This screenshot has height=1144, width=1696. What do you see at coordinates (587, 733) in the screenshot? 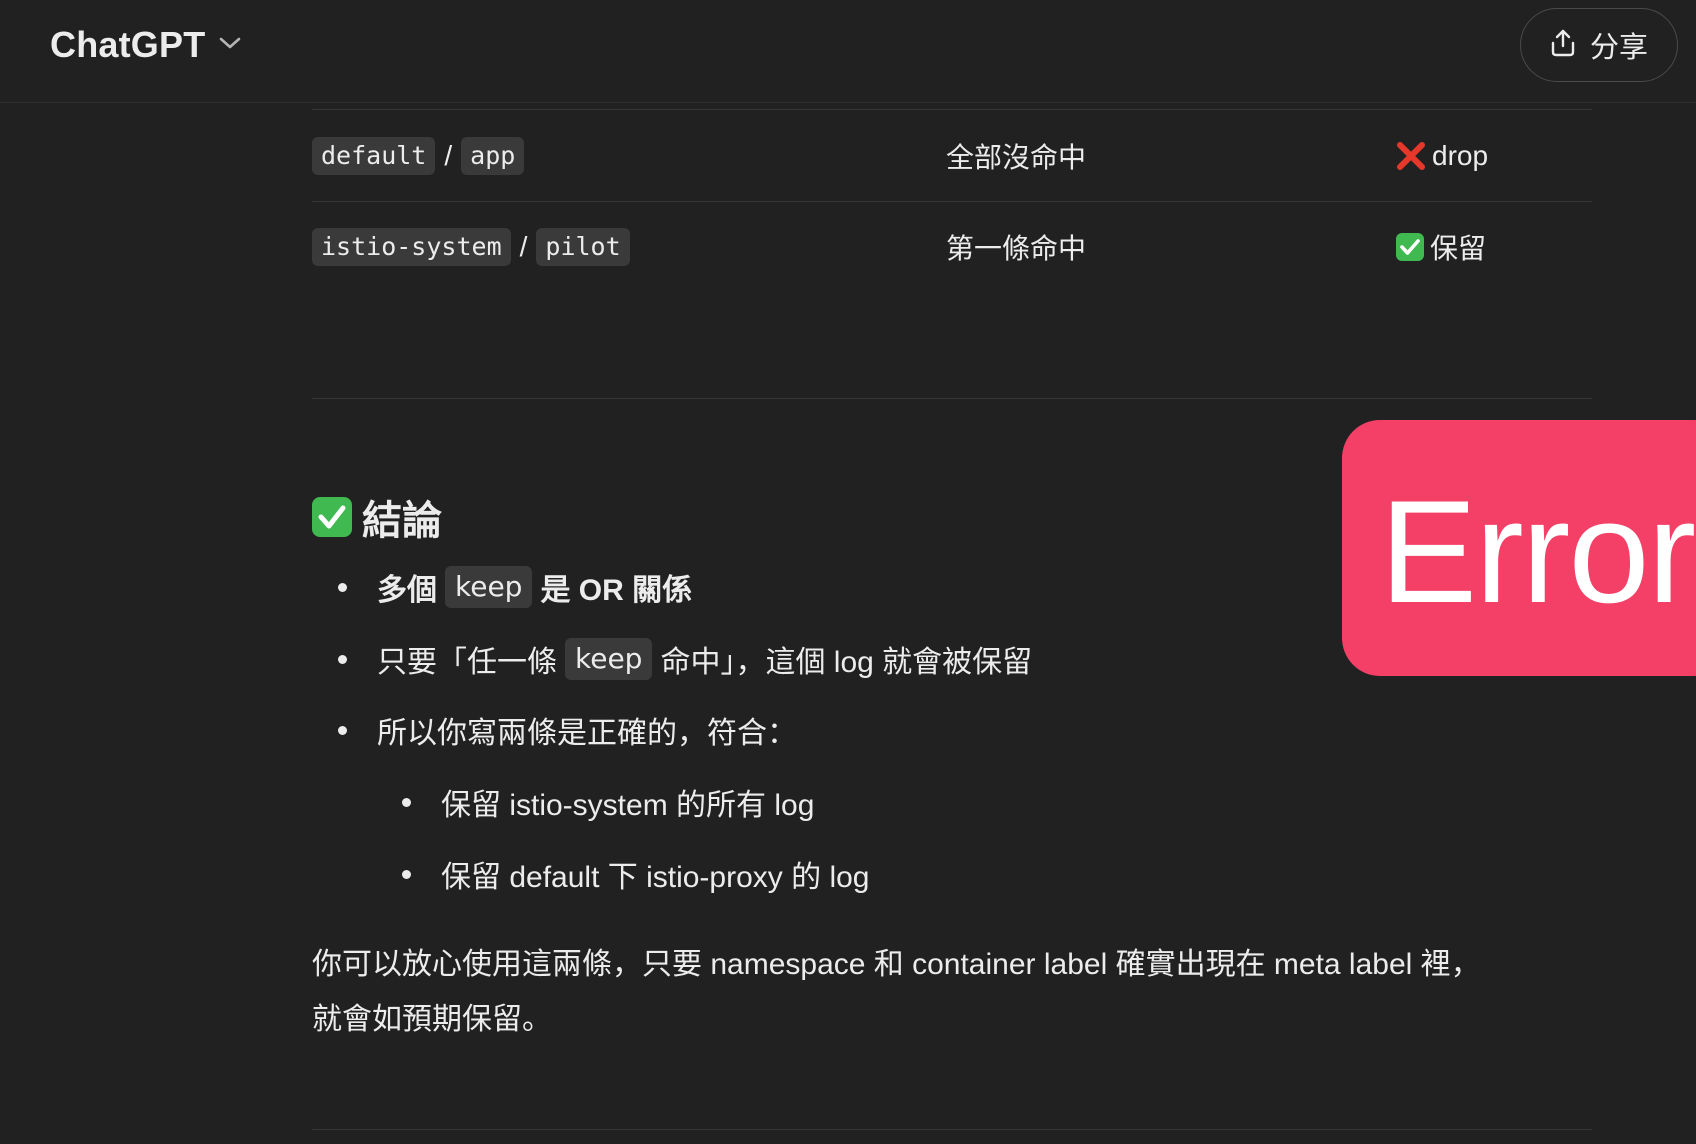
I see `bullet-text: 所以你寫兩條是正確的，符合：` at bounding box center [587, 733].